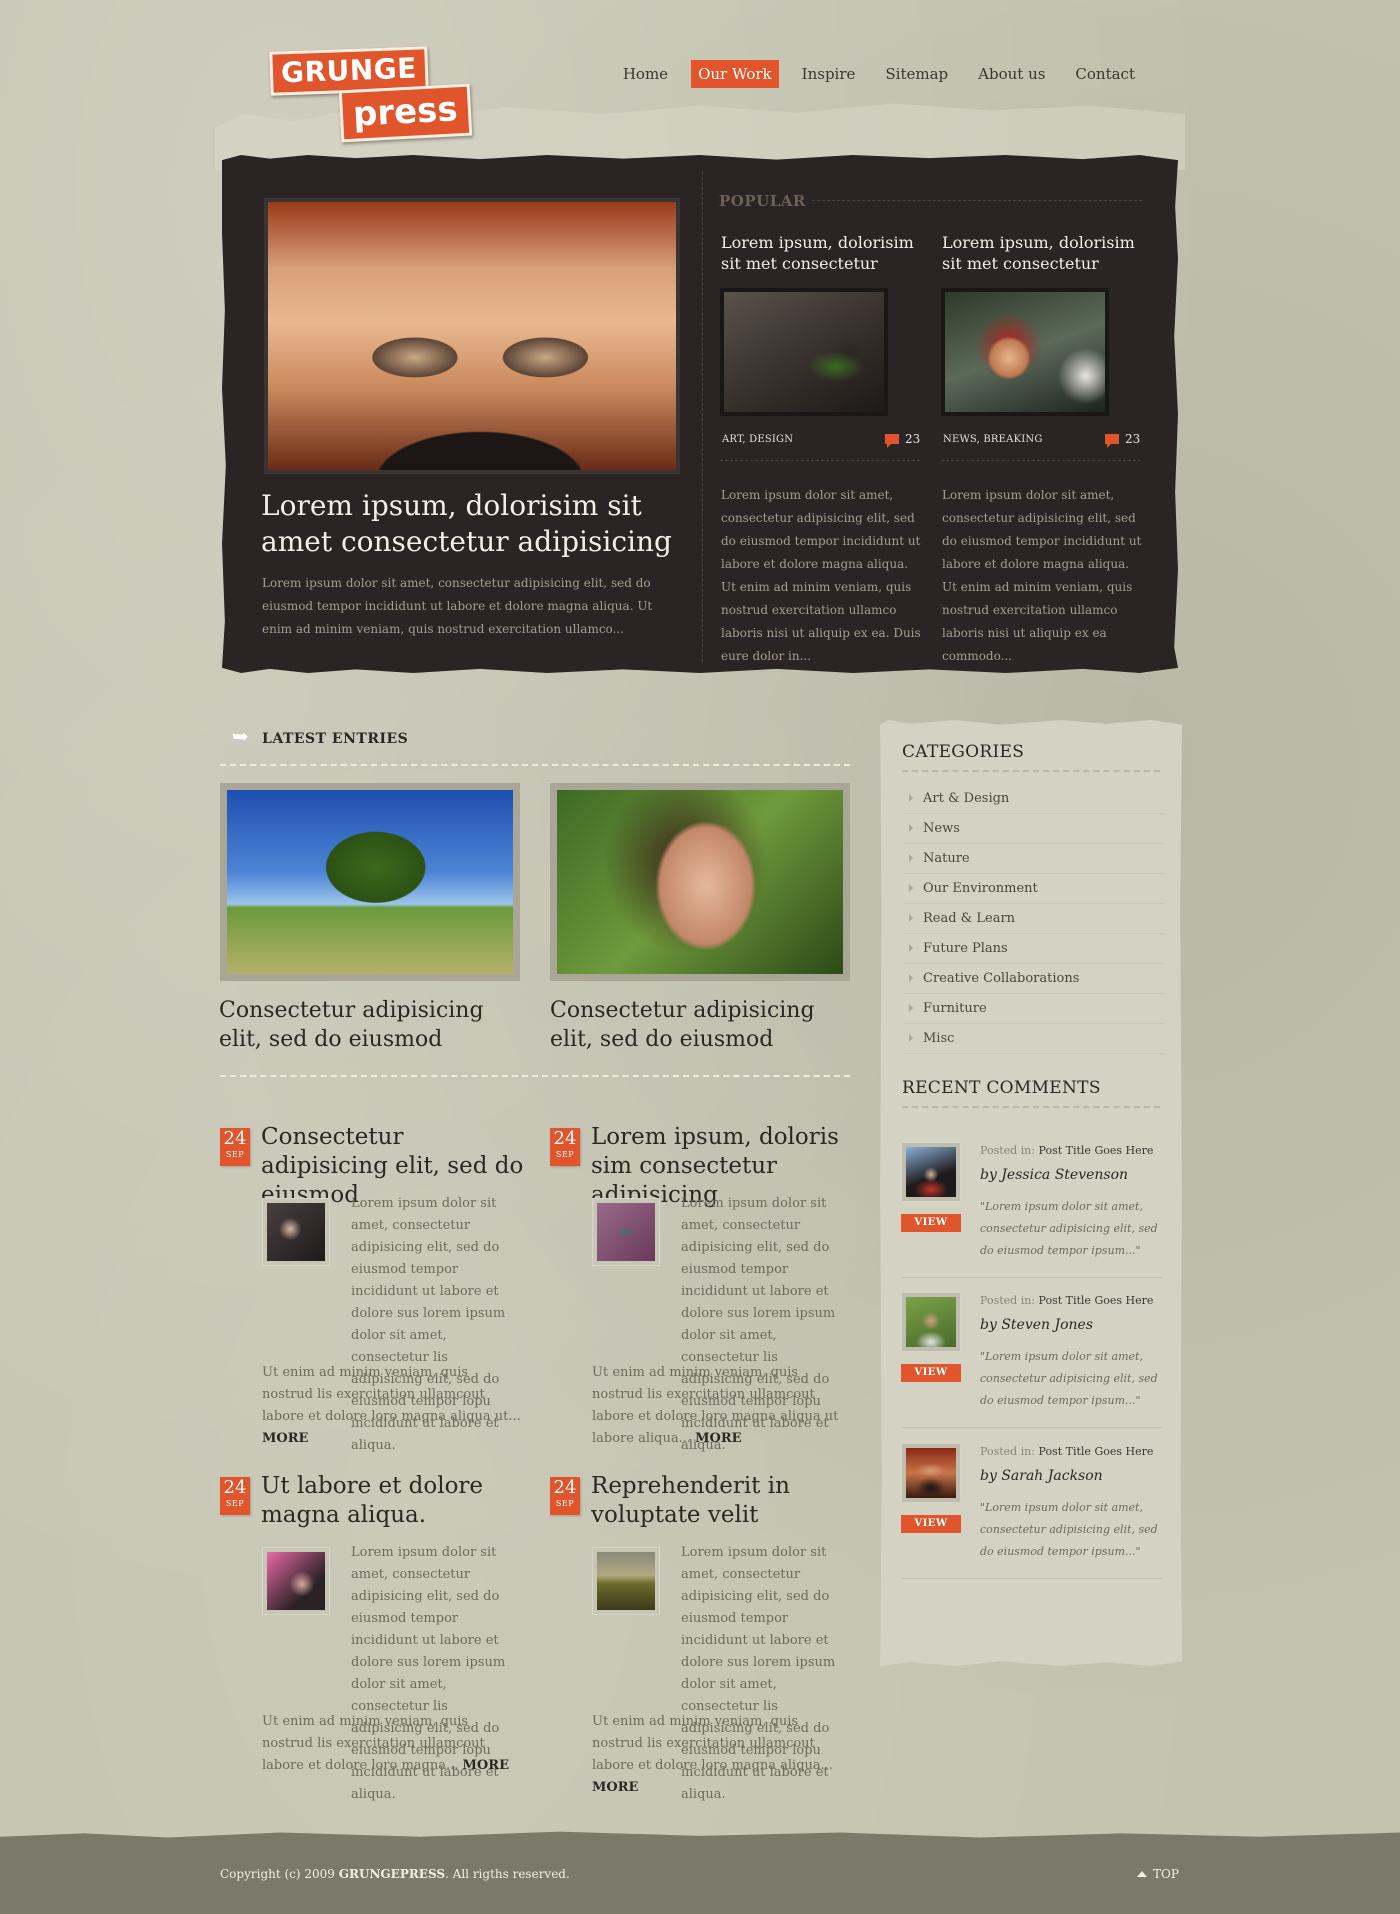 Image resolution: width=1400 pixels, height=1914 pixels. Describe the element at coordinates (1037, 1325) in the screenshot. I see `comment-author: by Steven Jones` at that location.